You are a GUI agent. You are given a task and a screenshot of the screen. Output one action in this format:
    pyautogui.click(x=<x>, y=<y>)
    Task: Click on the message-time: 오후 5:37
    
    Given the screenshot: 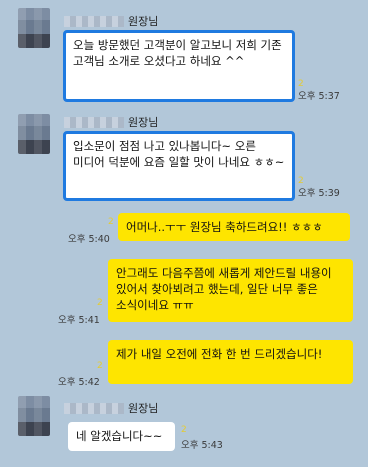 What is the action you would take?
    pyautogui.click(x=319, y=96)
    